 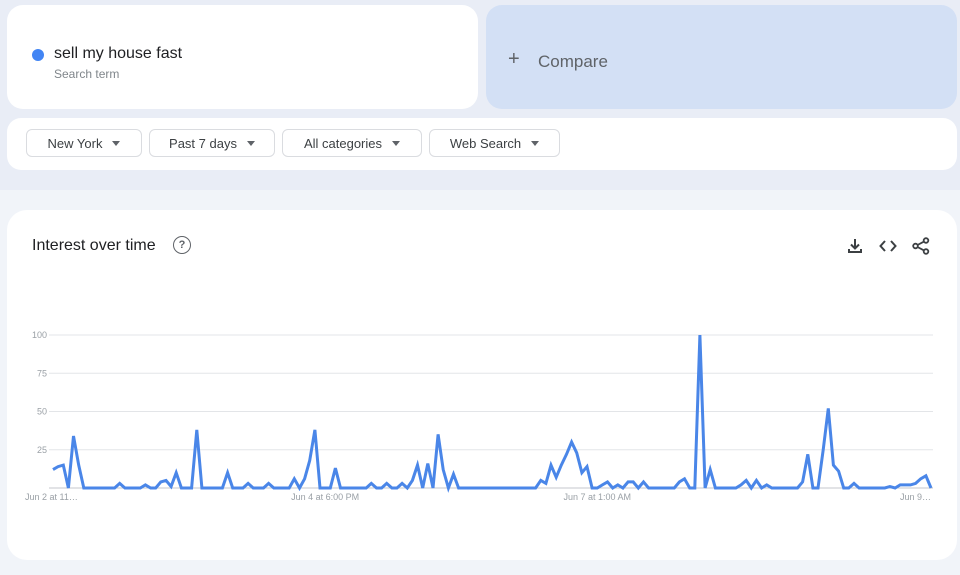 What do you see at coordinates (118, 54) in the screenshot?
I see `search-term-name: sell my house fast` at bounding box center [118, 54].